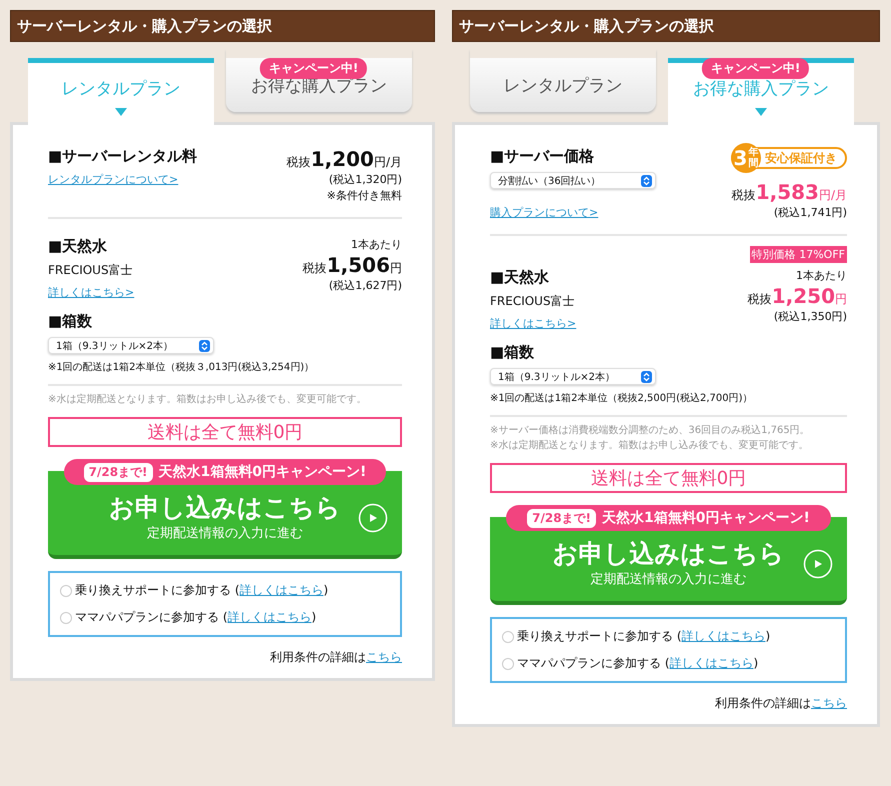 The height and width of the screenshot is (786, 891). What do you see at coordinates (344, 159) in the screenshot?
I see `price: 税抜 1,200円/月` at bounding box center [344, 159].